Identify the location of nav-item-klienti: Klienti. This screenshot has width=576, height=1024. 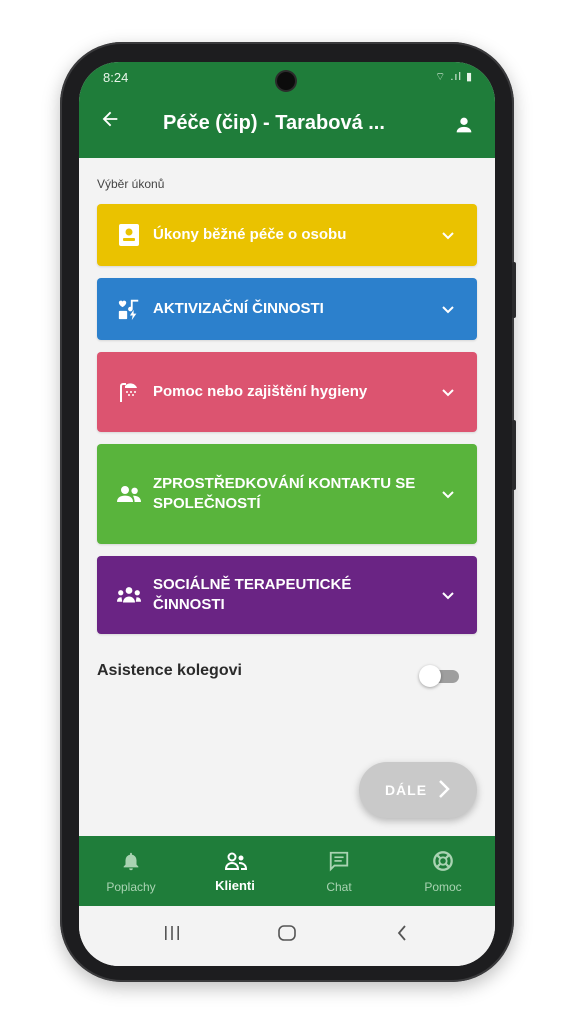
(235, 871).